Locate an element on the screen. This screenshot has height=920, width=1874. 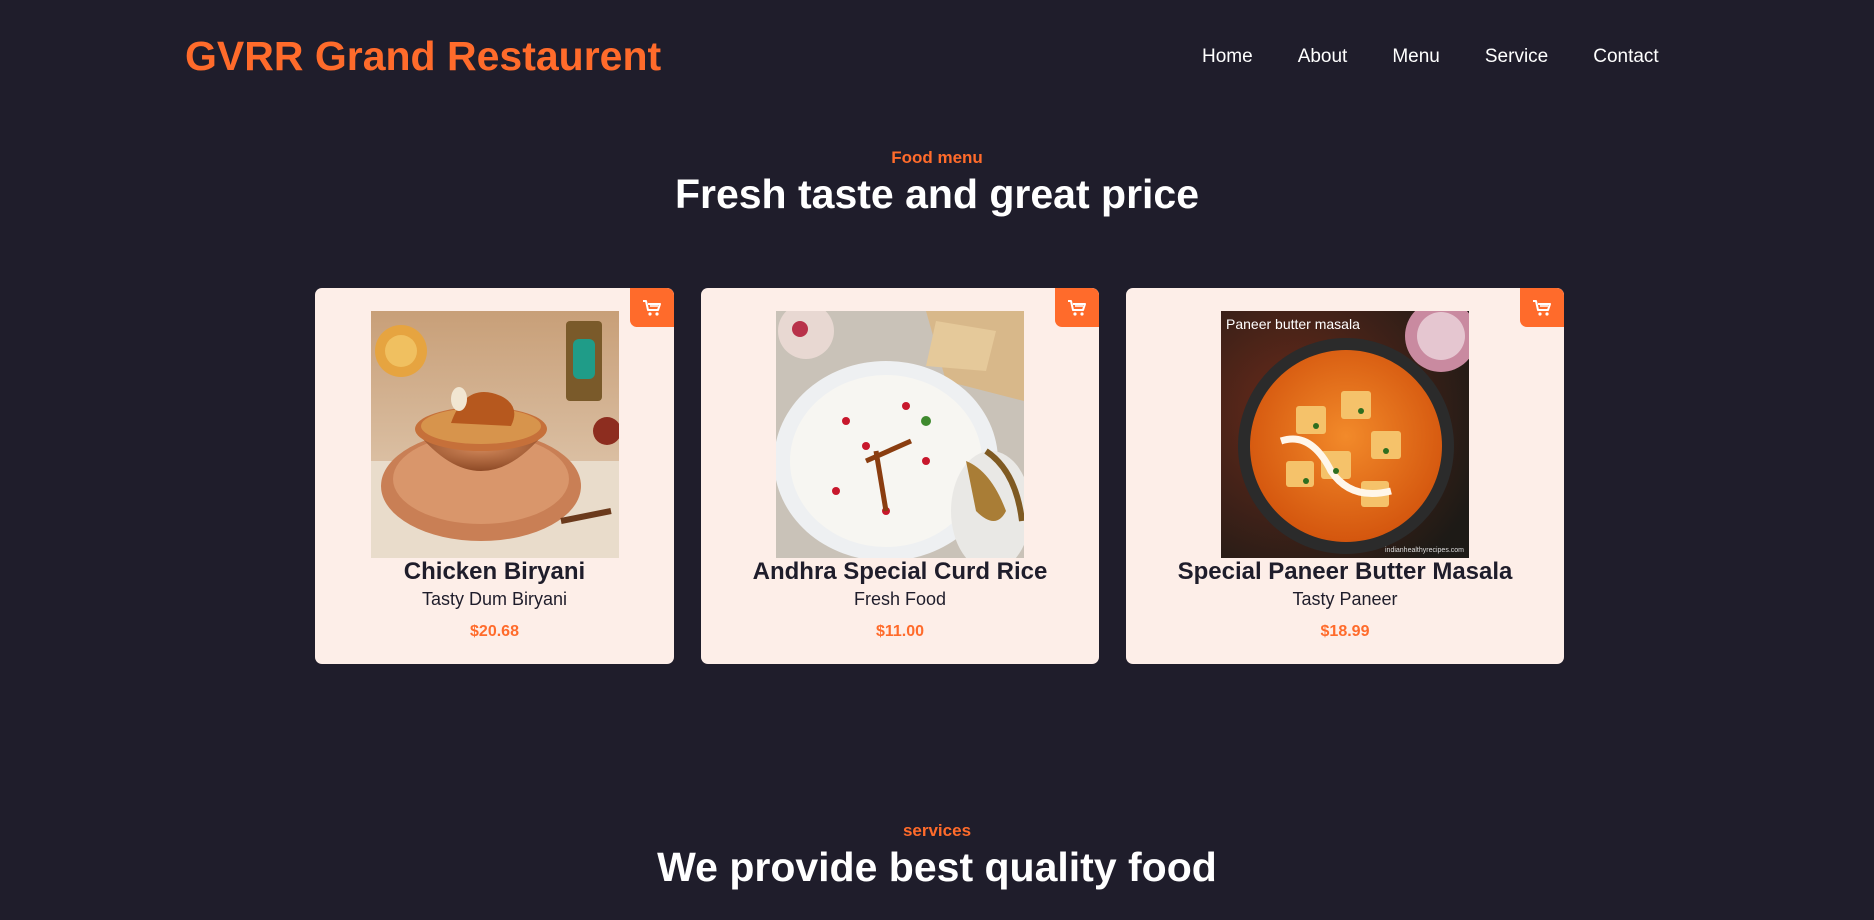
food-price: $11.00 is located at coordinates (900, 631).